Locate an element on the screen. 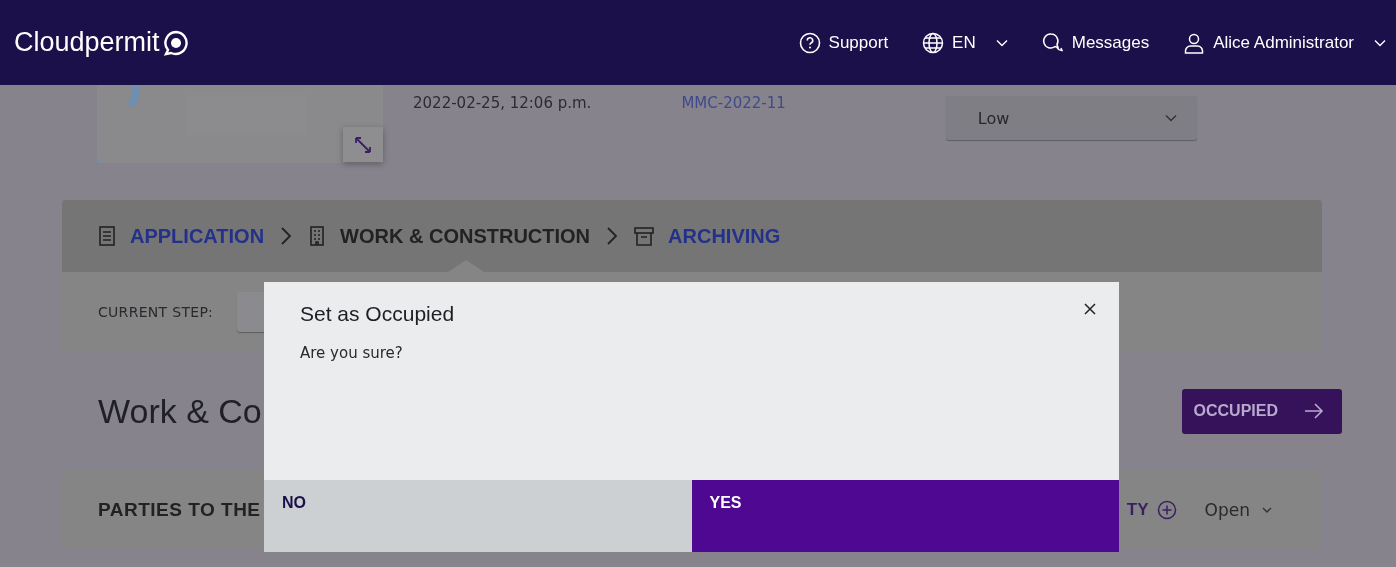 Image resolution: width=1396 pixels, height=567 pixels. nav-link: Alice Administrator is located at coordinates (1284, 42).